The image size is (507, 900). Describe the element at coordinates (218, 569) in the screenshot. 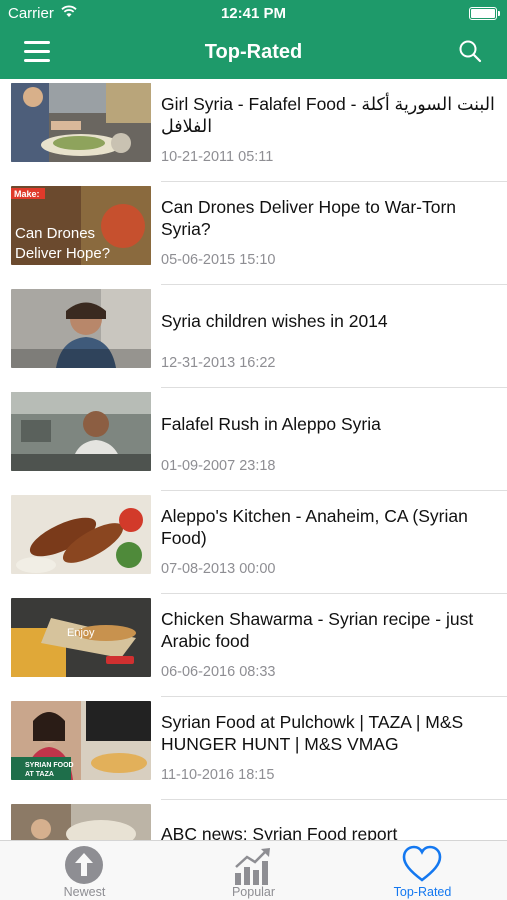

I see `video-date: 07-08-2013 00:00` at that location.